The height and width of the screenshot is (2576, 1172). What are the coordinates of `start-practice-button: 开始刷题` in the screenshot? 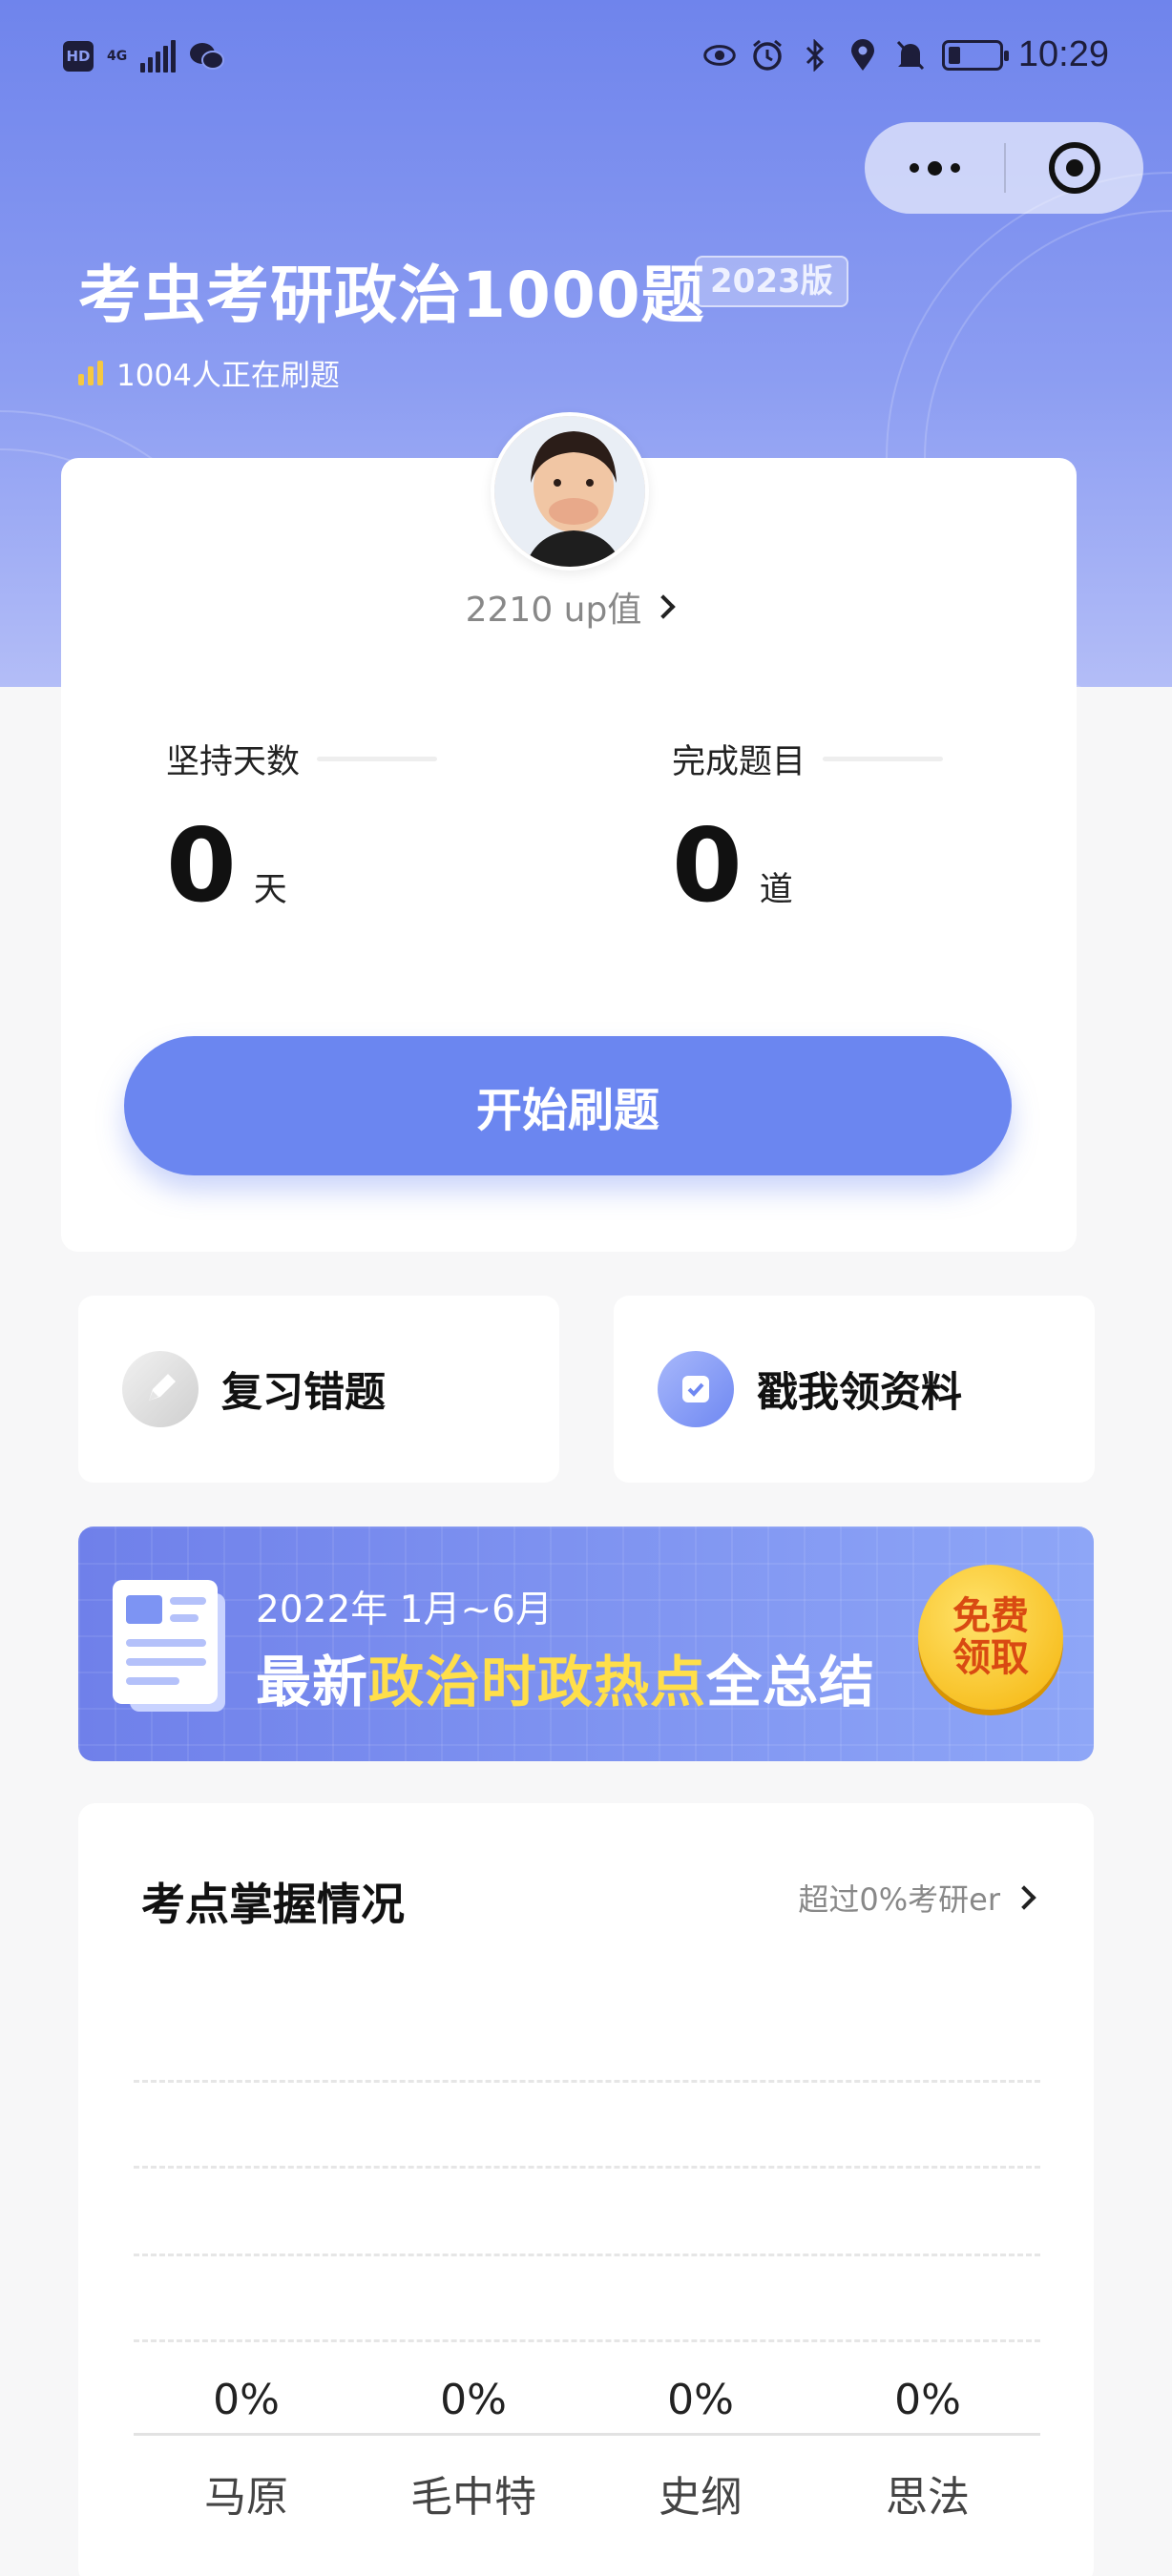 It's located at (568, 1105).